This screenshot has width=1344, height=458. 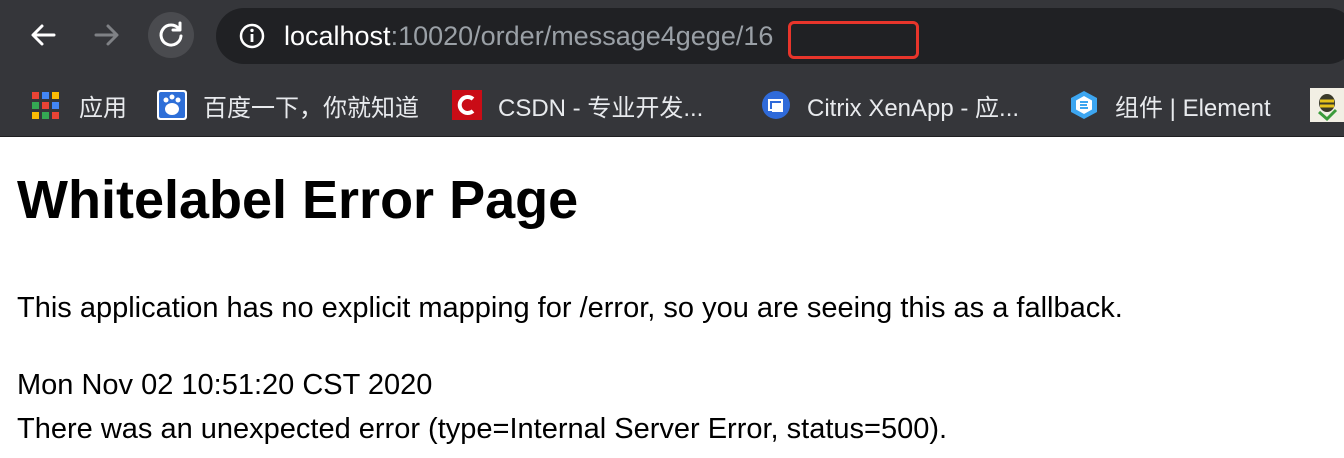 What do you see at coordinates (252, 36) in the screenshot?
I see `info-icon` at bounding box center [252, 36].